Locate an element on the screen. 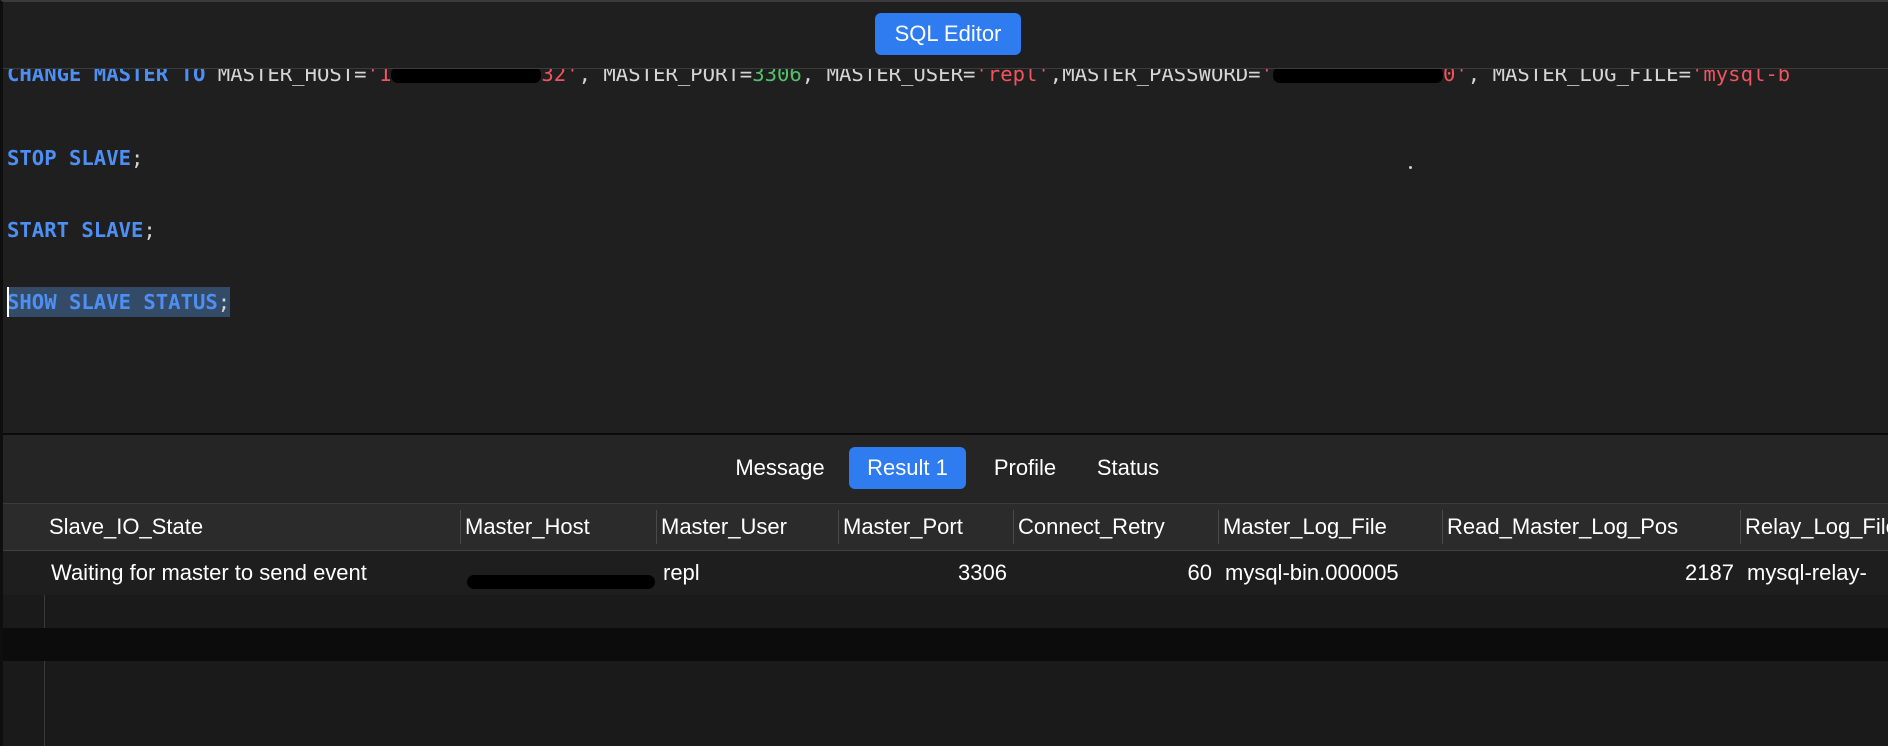 This screenshot has width=1888, height=746. cell-master-user: repl is located at coordinates (747, 573).